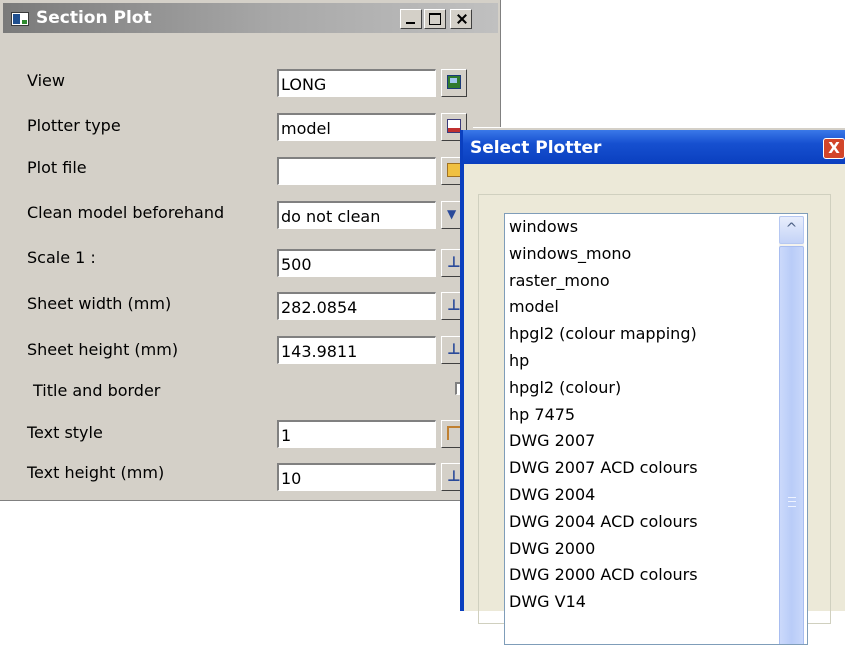 This screenshot has height=645, width=845. Describe the element at coordinates (356, 434) in the screenshot. I see `text-style-field: 1` at that location.